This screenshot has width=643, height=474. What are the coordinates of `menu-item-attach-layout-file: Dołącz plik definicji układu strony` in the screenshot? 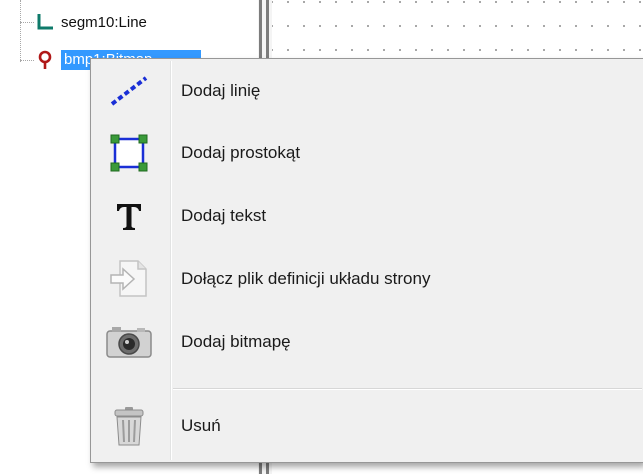 It's located at (367, 279).